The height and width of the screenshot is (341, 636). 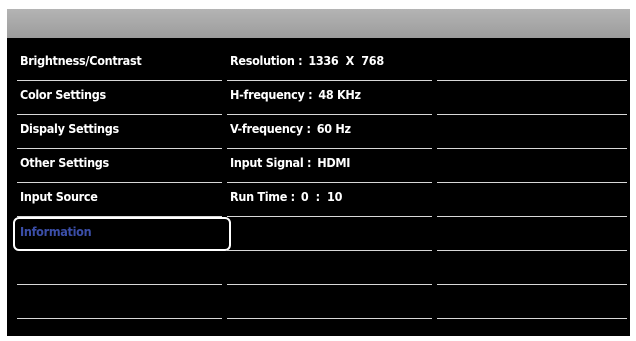 I want to click on menu-item-label: Information, so click(x=56, y=231).